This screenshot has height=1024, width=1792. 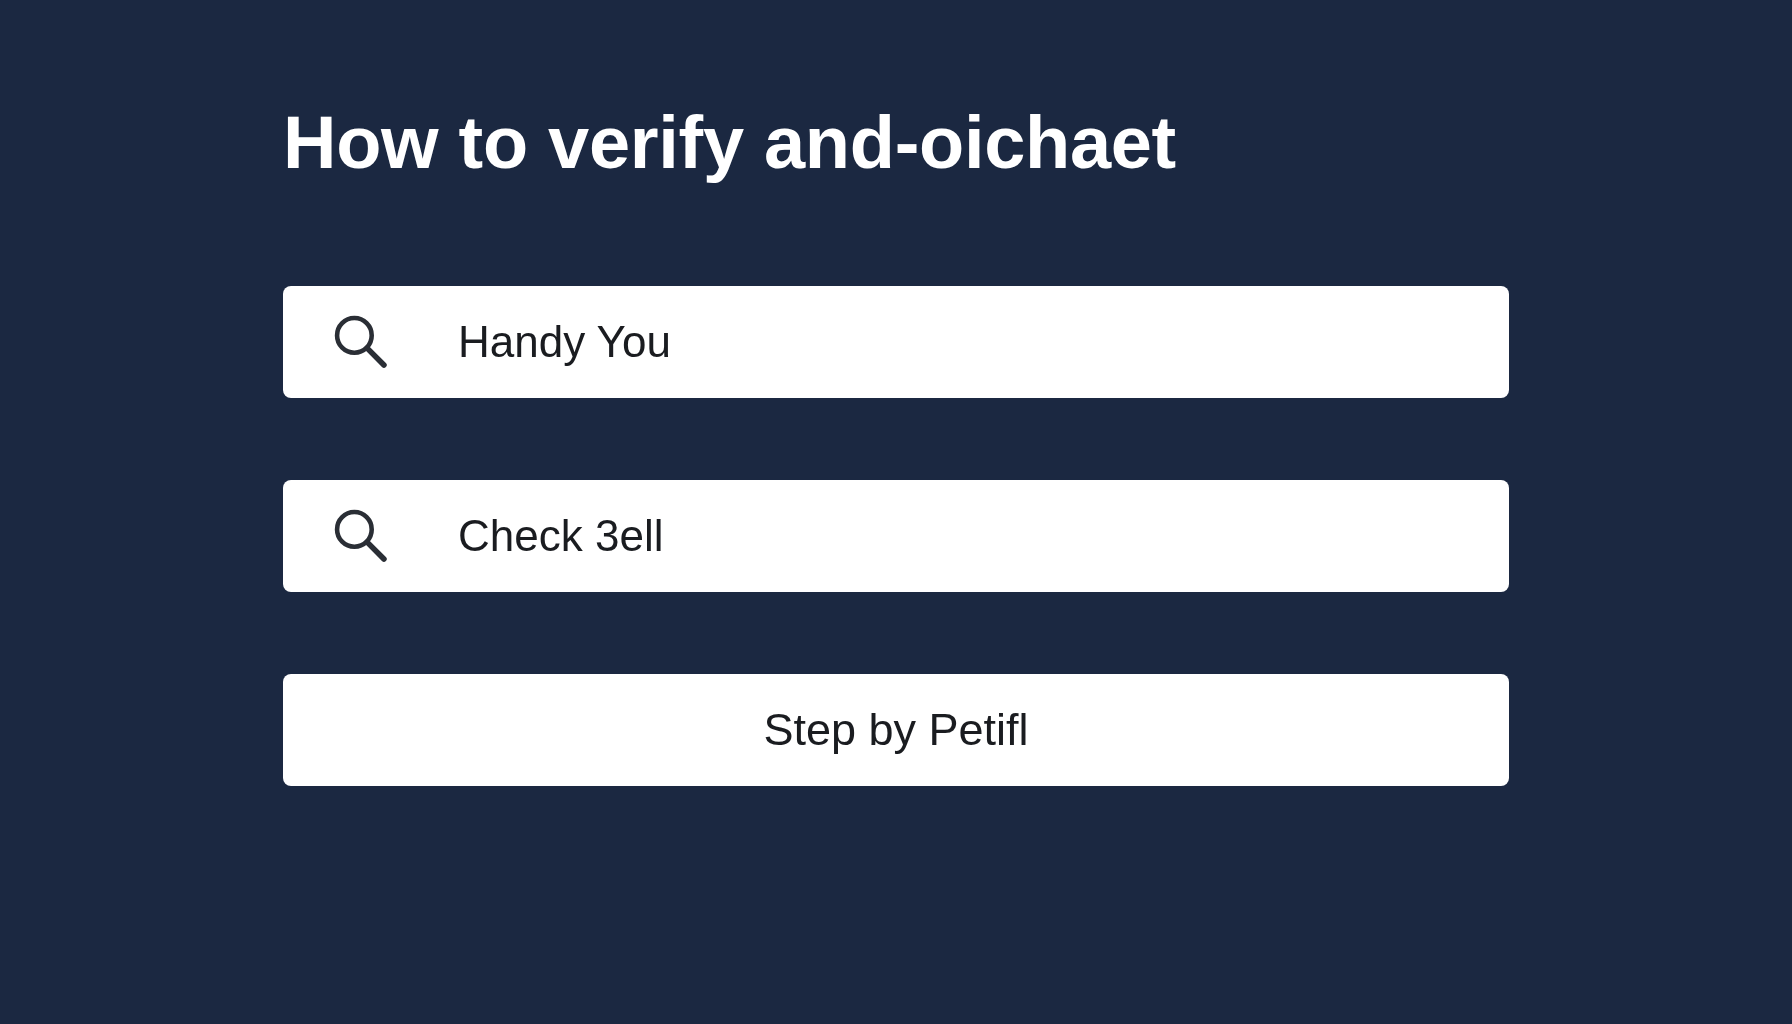 I want to click on search-field: Handy You, so click(x=896, y=341).